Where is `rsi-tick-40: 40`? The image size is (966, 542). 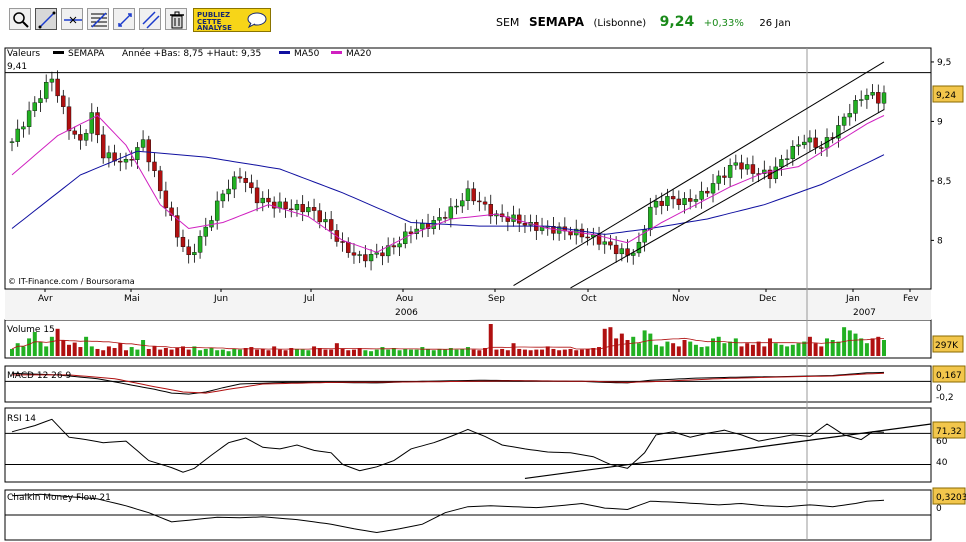
rsi-tick-40: 40 is located at coordinates (942, 463).